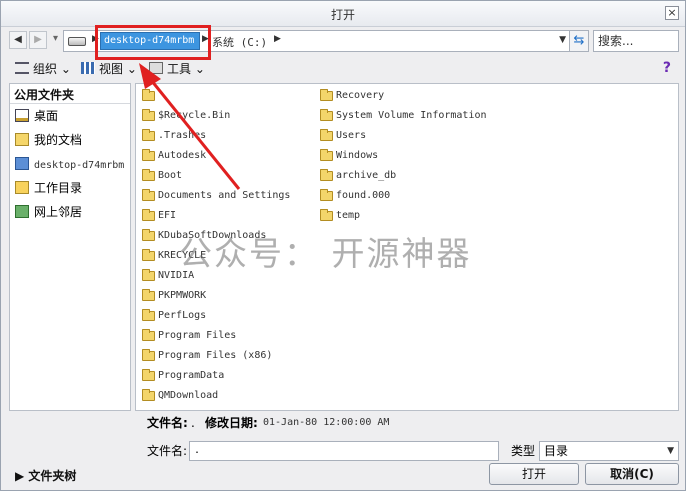  Describe the element at coordinates (216, 96) in the screenshot. I see `list-item` at that location.